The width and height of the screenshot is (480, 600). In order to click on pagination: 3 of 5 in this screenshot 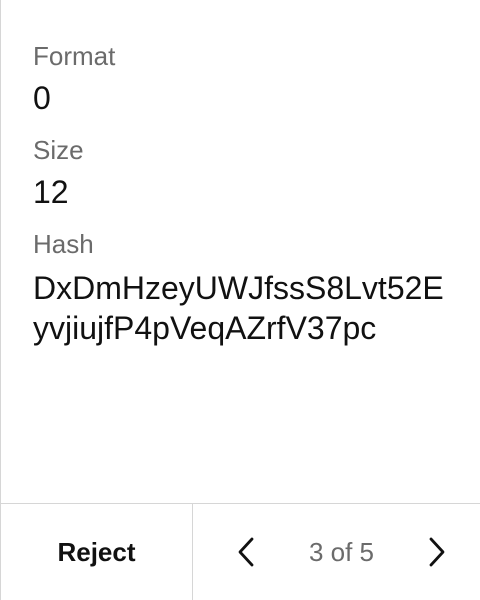, I will do `click(336, 552)`.